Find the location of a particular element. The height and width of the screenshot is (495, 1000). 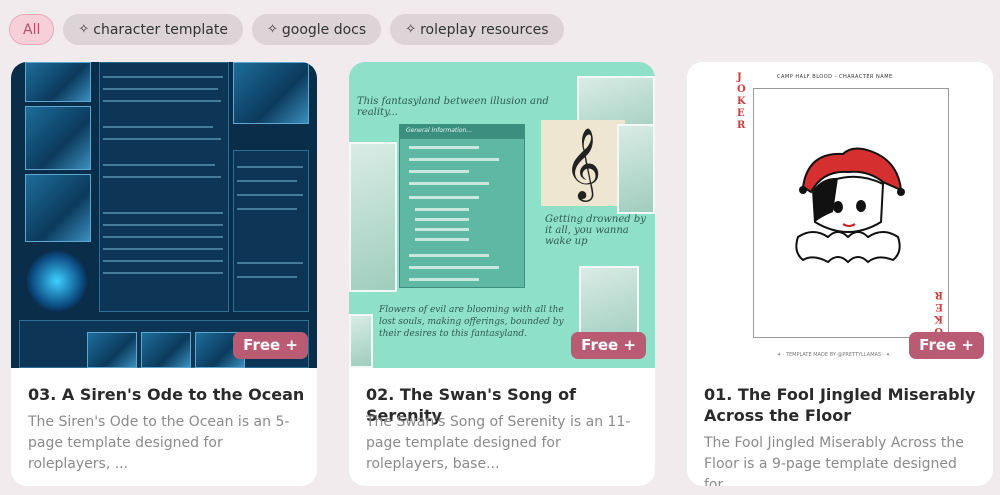

template-footer: ✦ · TEMPLATE MADE BY @PRETTYLLAMAS · ✦ is located at coordinates (834, 355).